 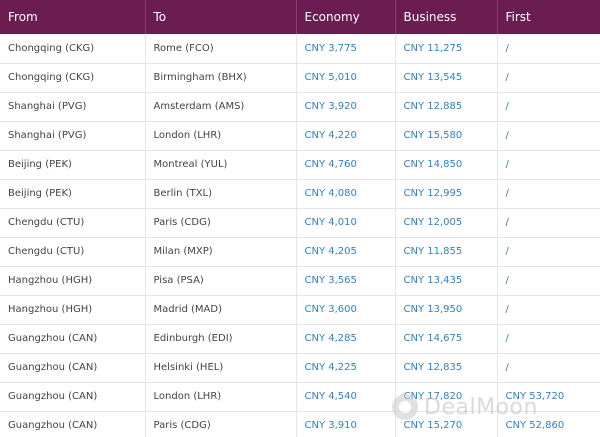 I want to click on cell-to: Birmingham (BHX), so click(x=221, y=78).